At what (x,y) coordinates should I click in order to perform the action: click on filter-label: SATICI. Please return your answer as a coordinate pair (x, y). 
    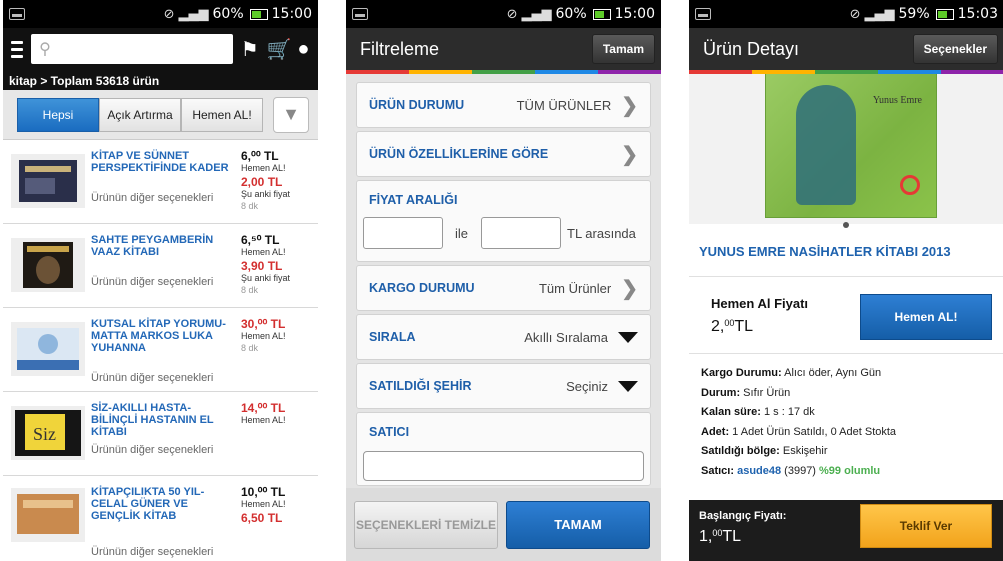
    Looking at the image, I should click on (389, 432).